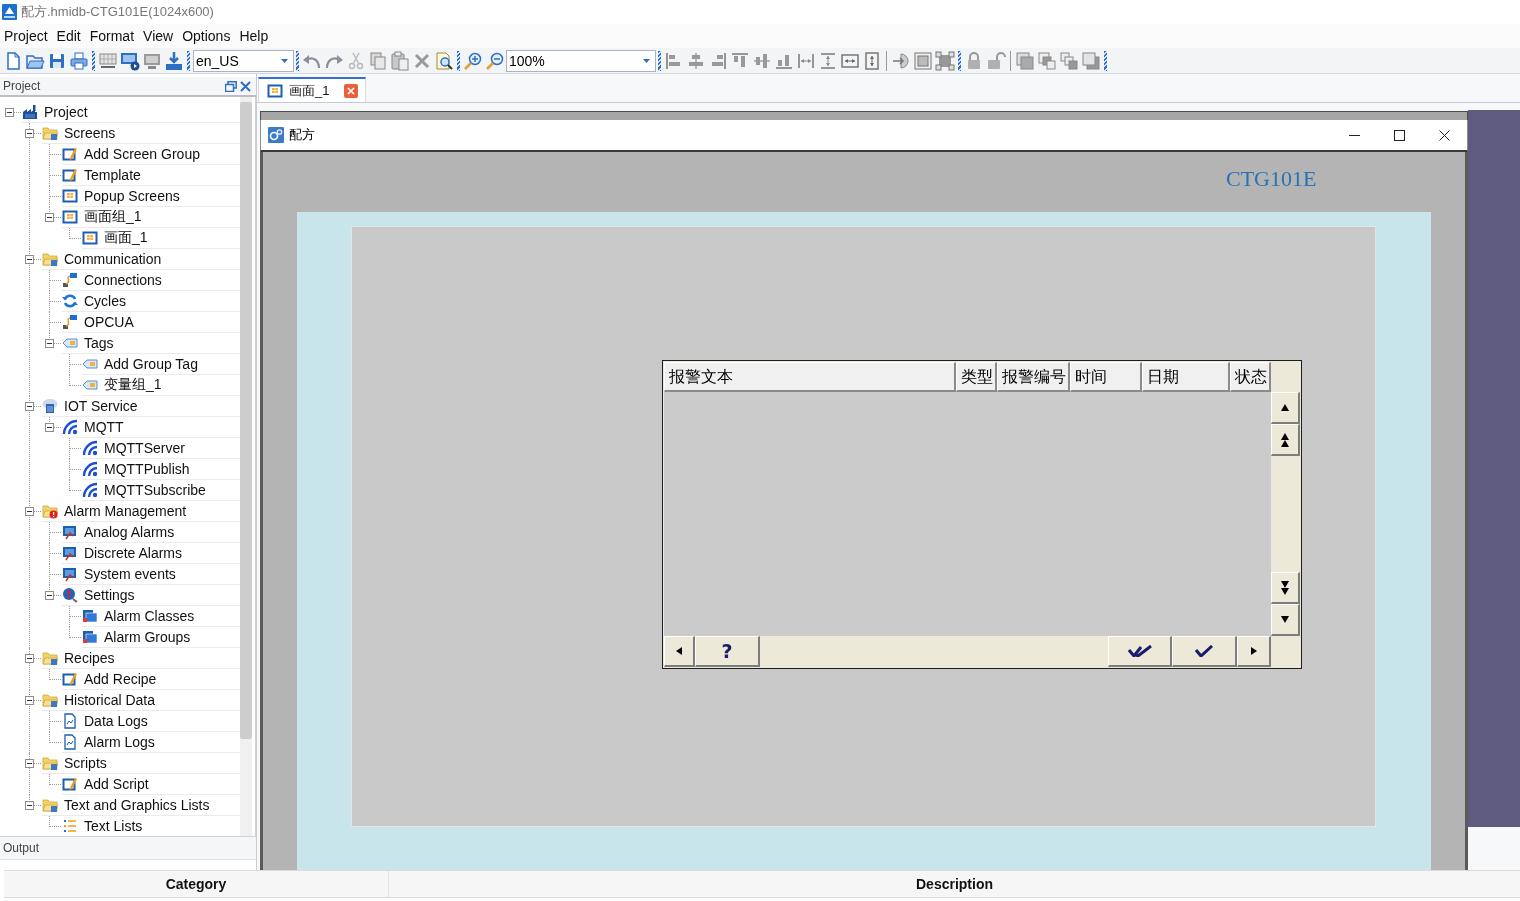  What do you see at coordinates (141, 259) in the screenshot?
I see `tree-item: Communication` at bounding box center [141, 259].